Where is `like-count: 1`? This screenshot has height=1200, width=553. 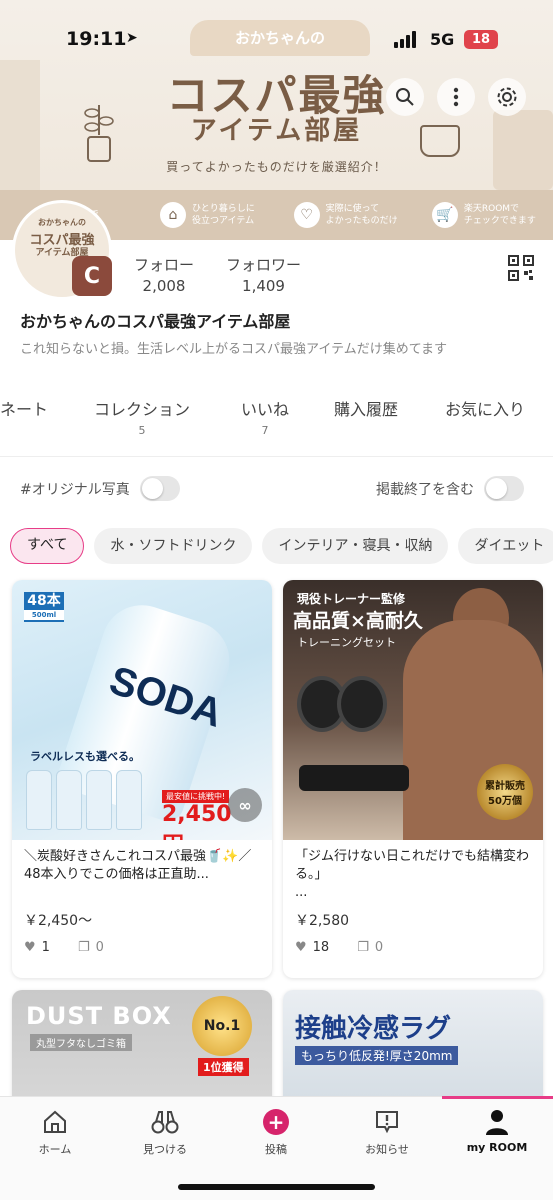 like-count: 1 is located at coordinates (45, 947).